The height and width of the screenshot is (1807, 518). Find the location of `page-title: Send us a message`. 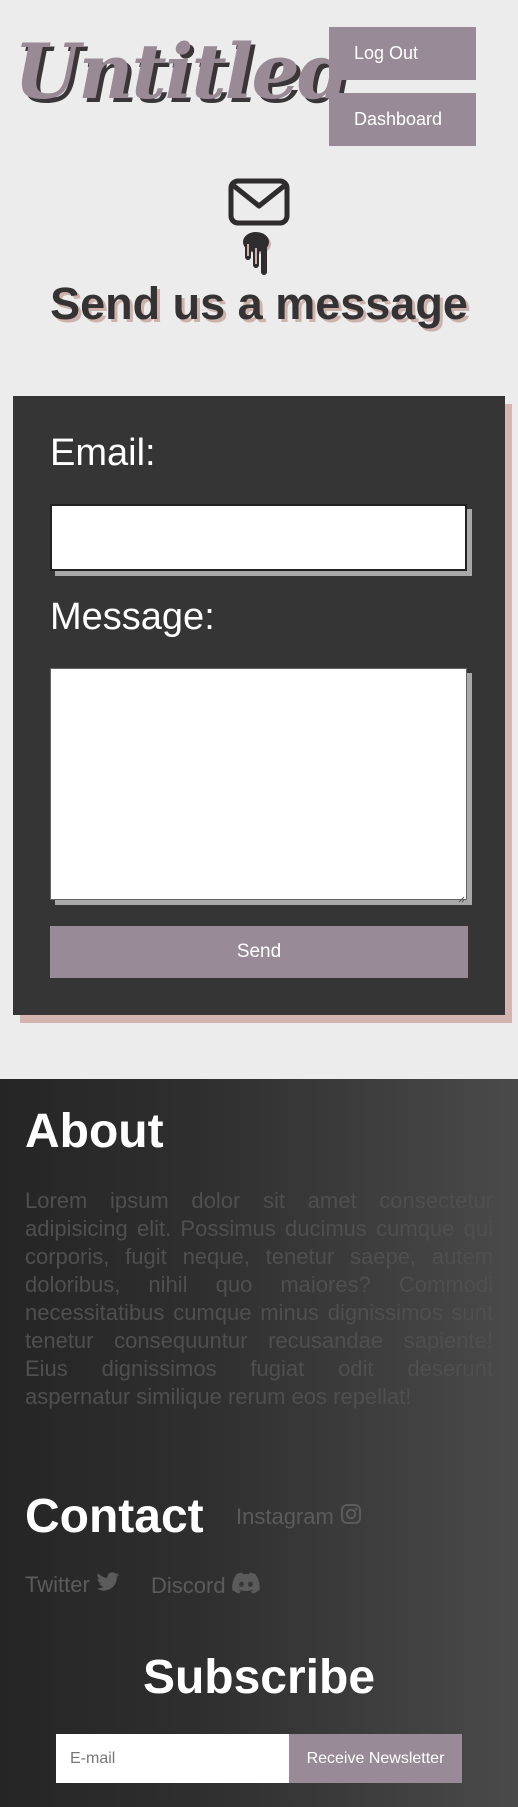

page-title: Send us a message is located at coordinates (259, 303).